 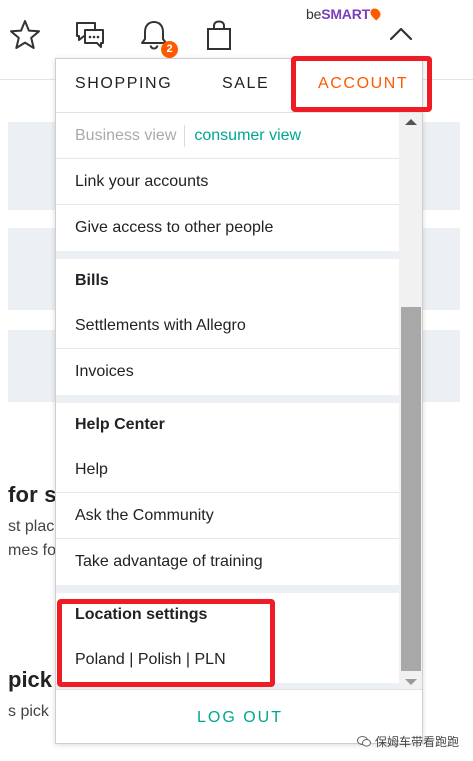 What do you see at coordinates (31, 526) in the screenshot?
I see `background-text: st plac` at bounding box center [31, 526].